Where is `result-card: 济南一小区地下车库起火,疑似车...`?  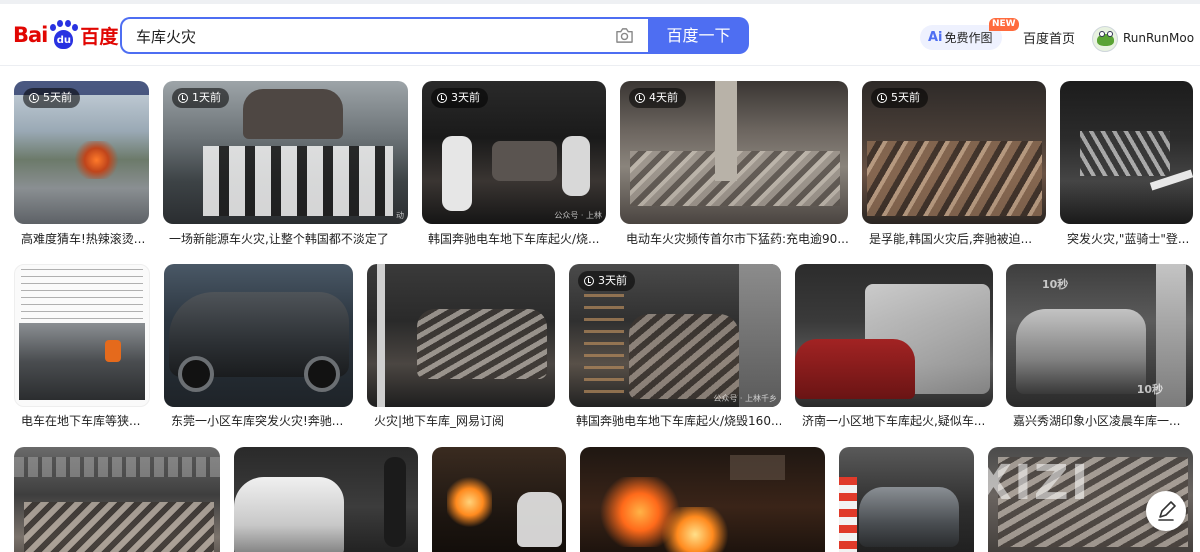
result-card: 济南一小区地下车库起火,疑似车... is located at coordinates (894, 349).